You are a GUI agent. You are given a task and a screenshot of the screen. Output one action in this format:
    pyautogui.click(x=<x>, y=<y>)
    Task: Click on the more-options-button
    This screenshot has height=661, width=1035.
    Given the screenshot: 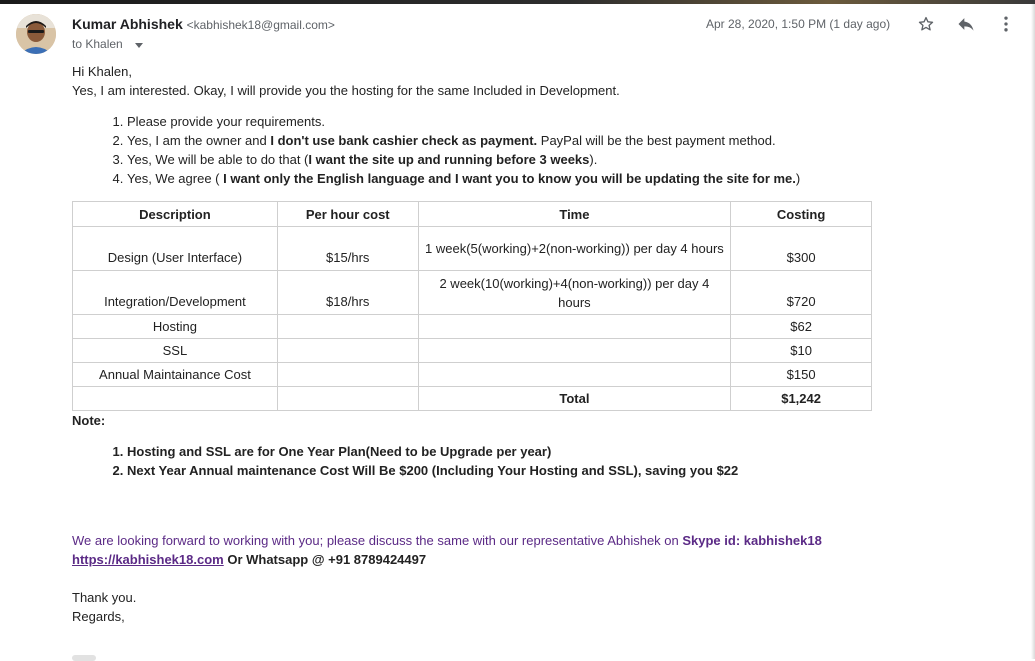 What is the action you would take?
    pyautogui.click(x=1006, y=24)
    